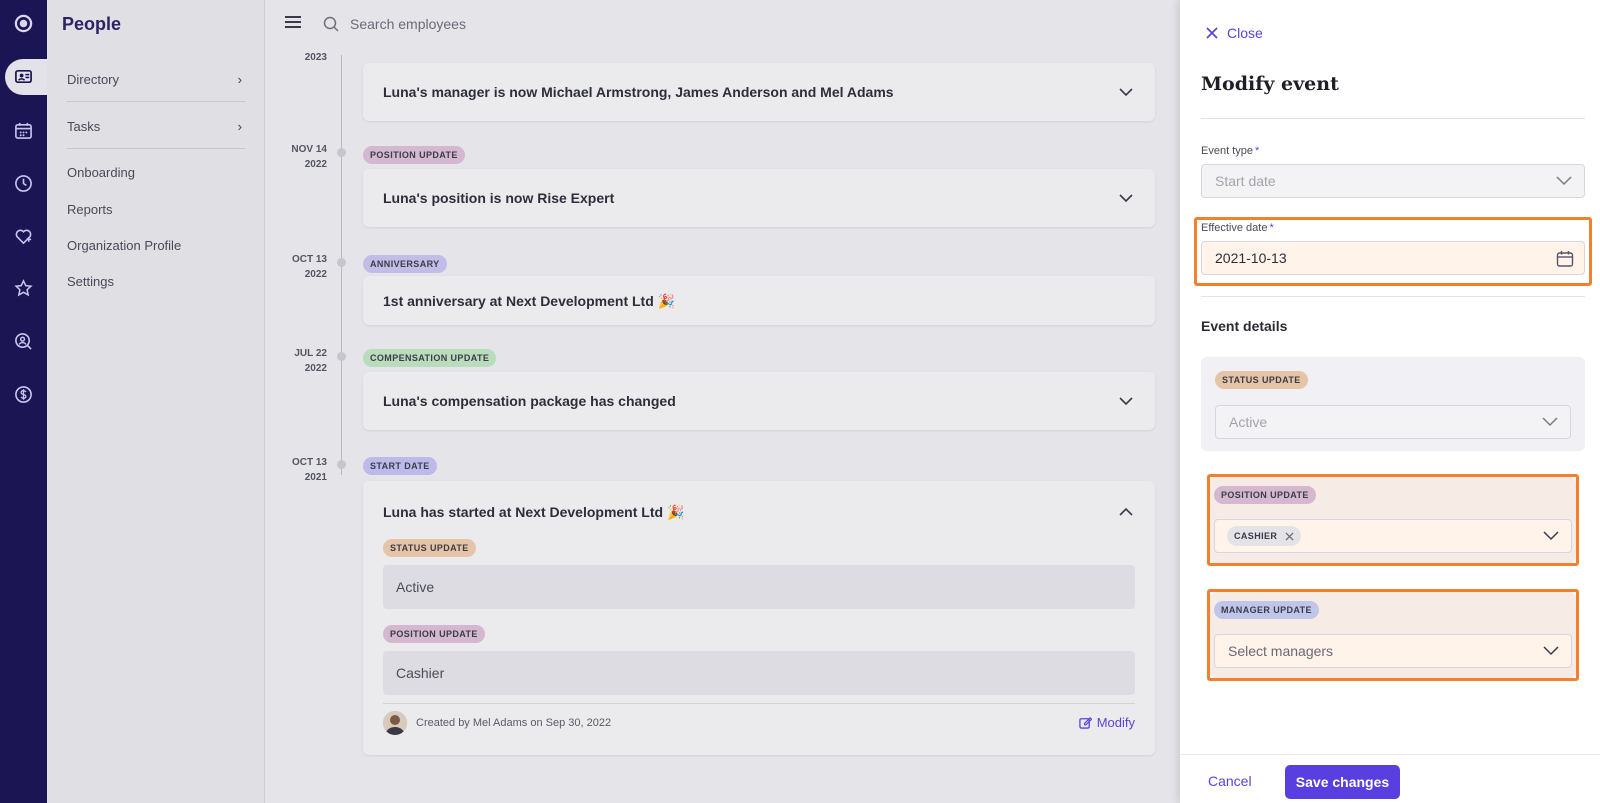 The image size is (1600, 803). What do you see at coordinates (759, 401) in the screenshot?
I see `timeline-event-card: Luna's compensation package has changed` at bounding box center [759, 401].